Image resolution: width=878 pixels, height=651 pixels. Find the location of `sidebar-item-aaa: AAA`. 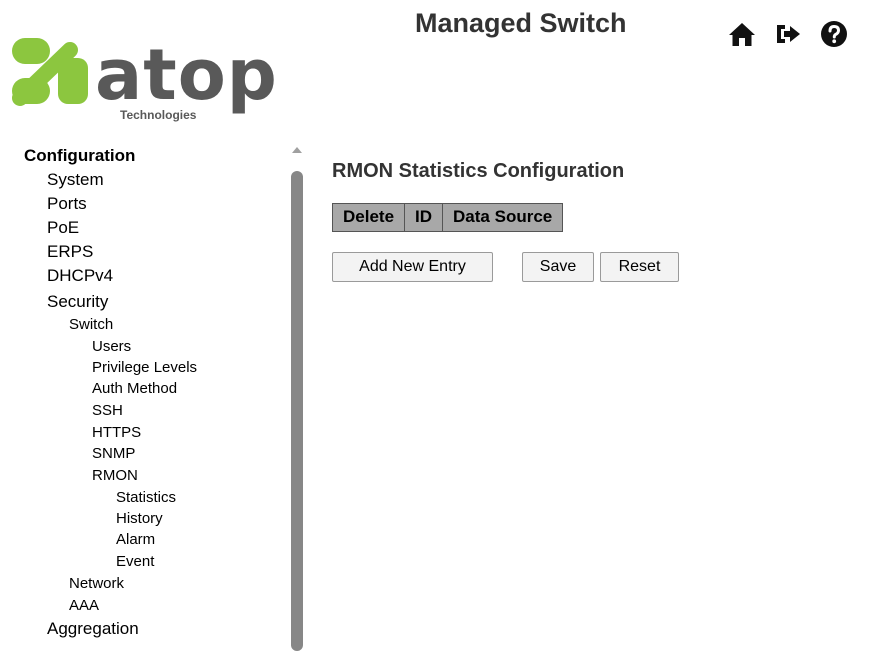

sidebar-item-aaa: AAA is located at coordinates (84, 605).